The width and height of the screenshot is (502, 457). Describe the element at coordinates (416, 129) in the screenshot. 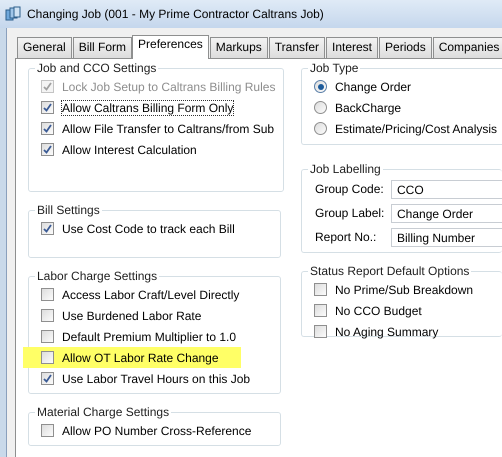

I see `radio-label: Estimate/Pricing/Cost Analysis` at that location.